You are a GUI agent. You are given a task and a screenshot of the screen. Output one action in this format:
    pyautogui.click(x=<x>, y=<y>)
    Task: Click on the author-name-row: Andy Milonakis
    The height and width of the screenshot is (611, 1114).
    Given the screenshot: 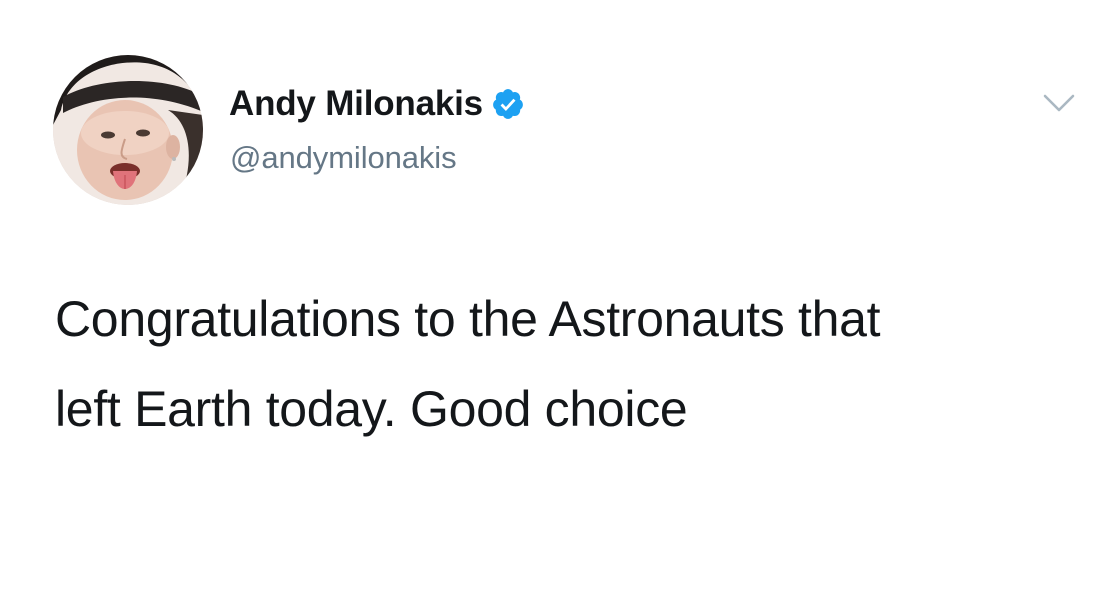 What is the action you would take?
    pyautogui.click(x=377, y=104)
    